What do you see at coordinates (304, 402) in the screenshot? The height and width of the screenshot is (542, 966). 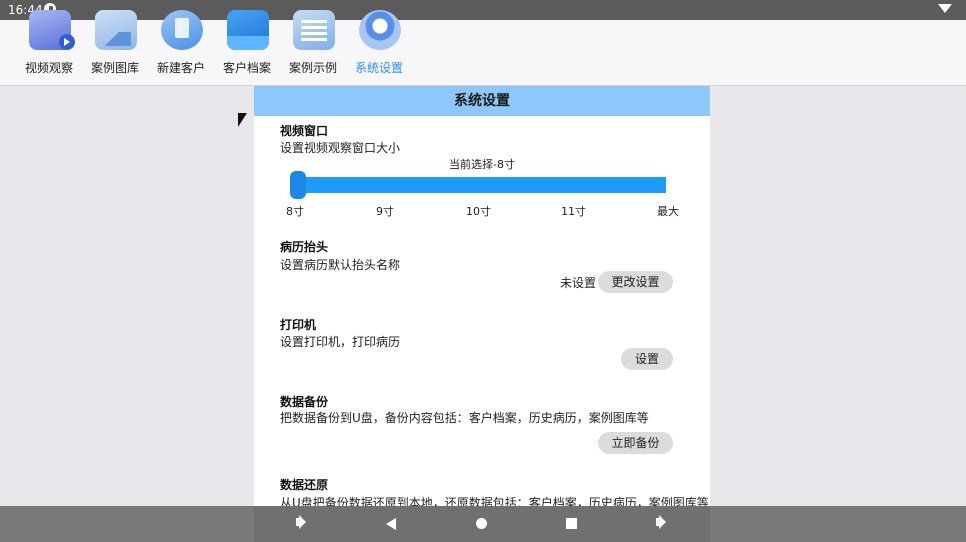 I see `backup-title: 数据备份` at bounding box center [304, 402].